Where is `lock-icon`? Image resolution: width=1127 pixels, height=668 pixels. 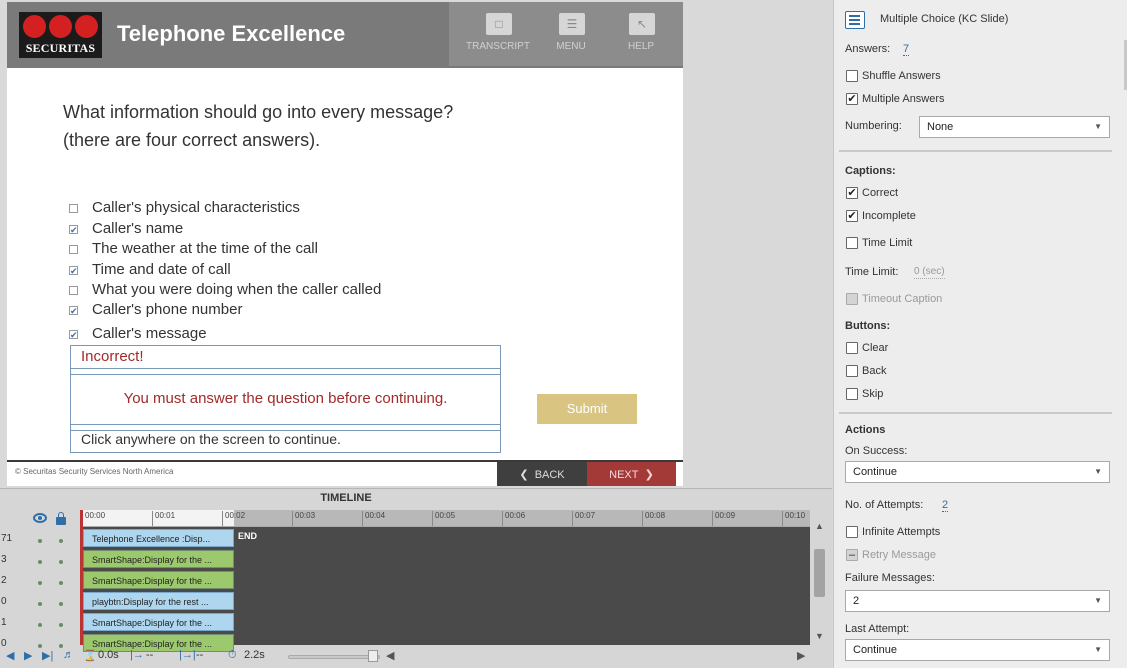
lock-icon is located at coordinates (61, 518).